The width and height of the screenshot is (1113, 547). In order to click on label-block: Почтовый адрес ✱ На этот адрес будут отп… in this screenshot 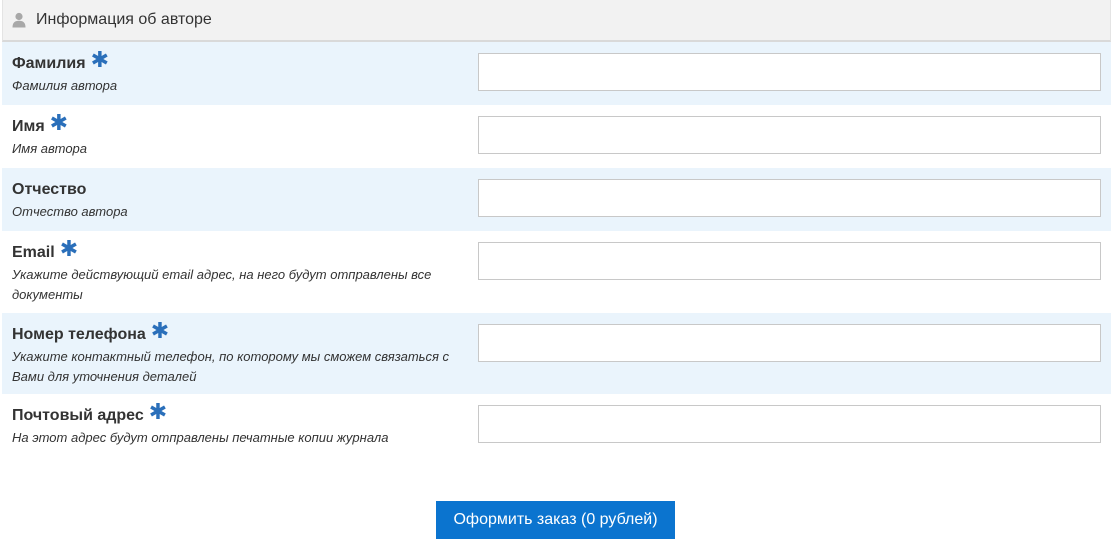, I will do `click(232, 423)`.